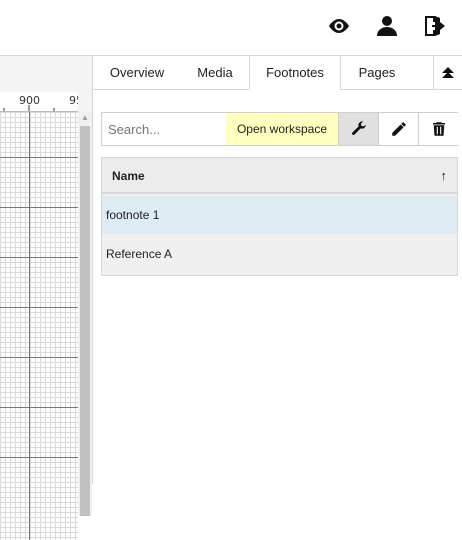 This screenshot has width=462, height=540. I want to click on ruler-ticks, so click(29, 108).